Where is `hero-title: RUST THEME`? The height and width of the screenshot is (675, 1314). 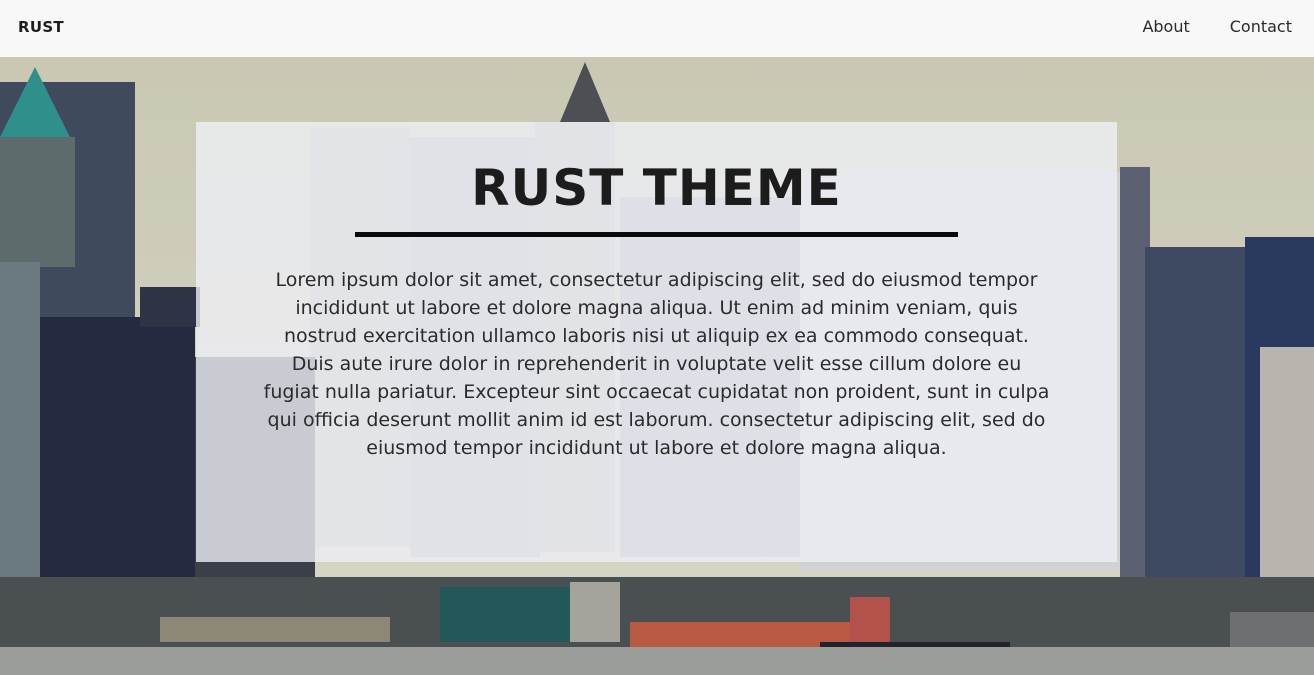 hero-title: RUST THEME is located at coordinates (656, 188).